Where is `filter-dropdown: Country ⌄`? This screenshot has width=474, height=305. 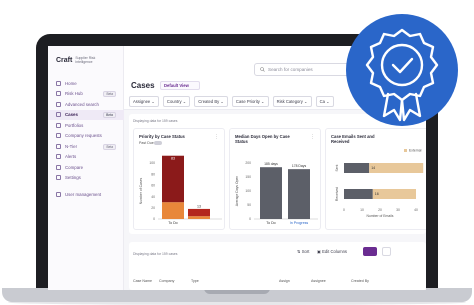 filter-dropdown: Country ⌄ is located at coordinates (176, 101).